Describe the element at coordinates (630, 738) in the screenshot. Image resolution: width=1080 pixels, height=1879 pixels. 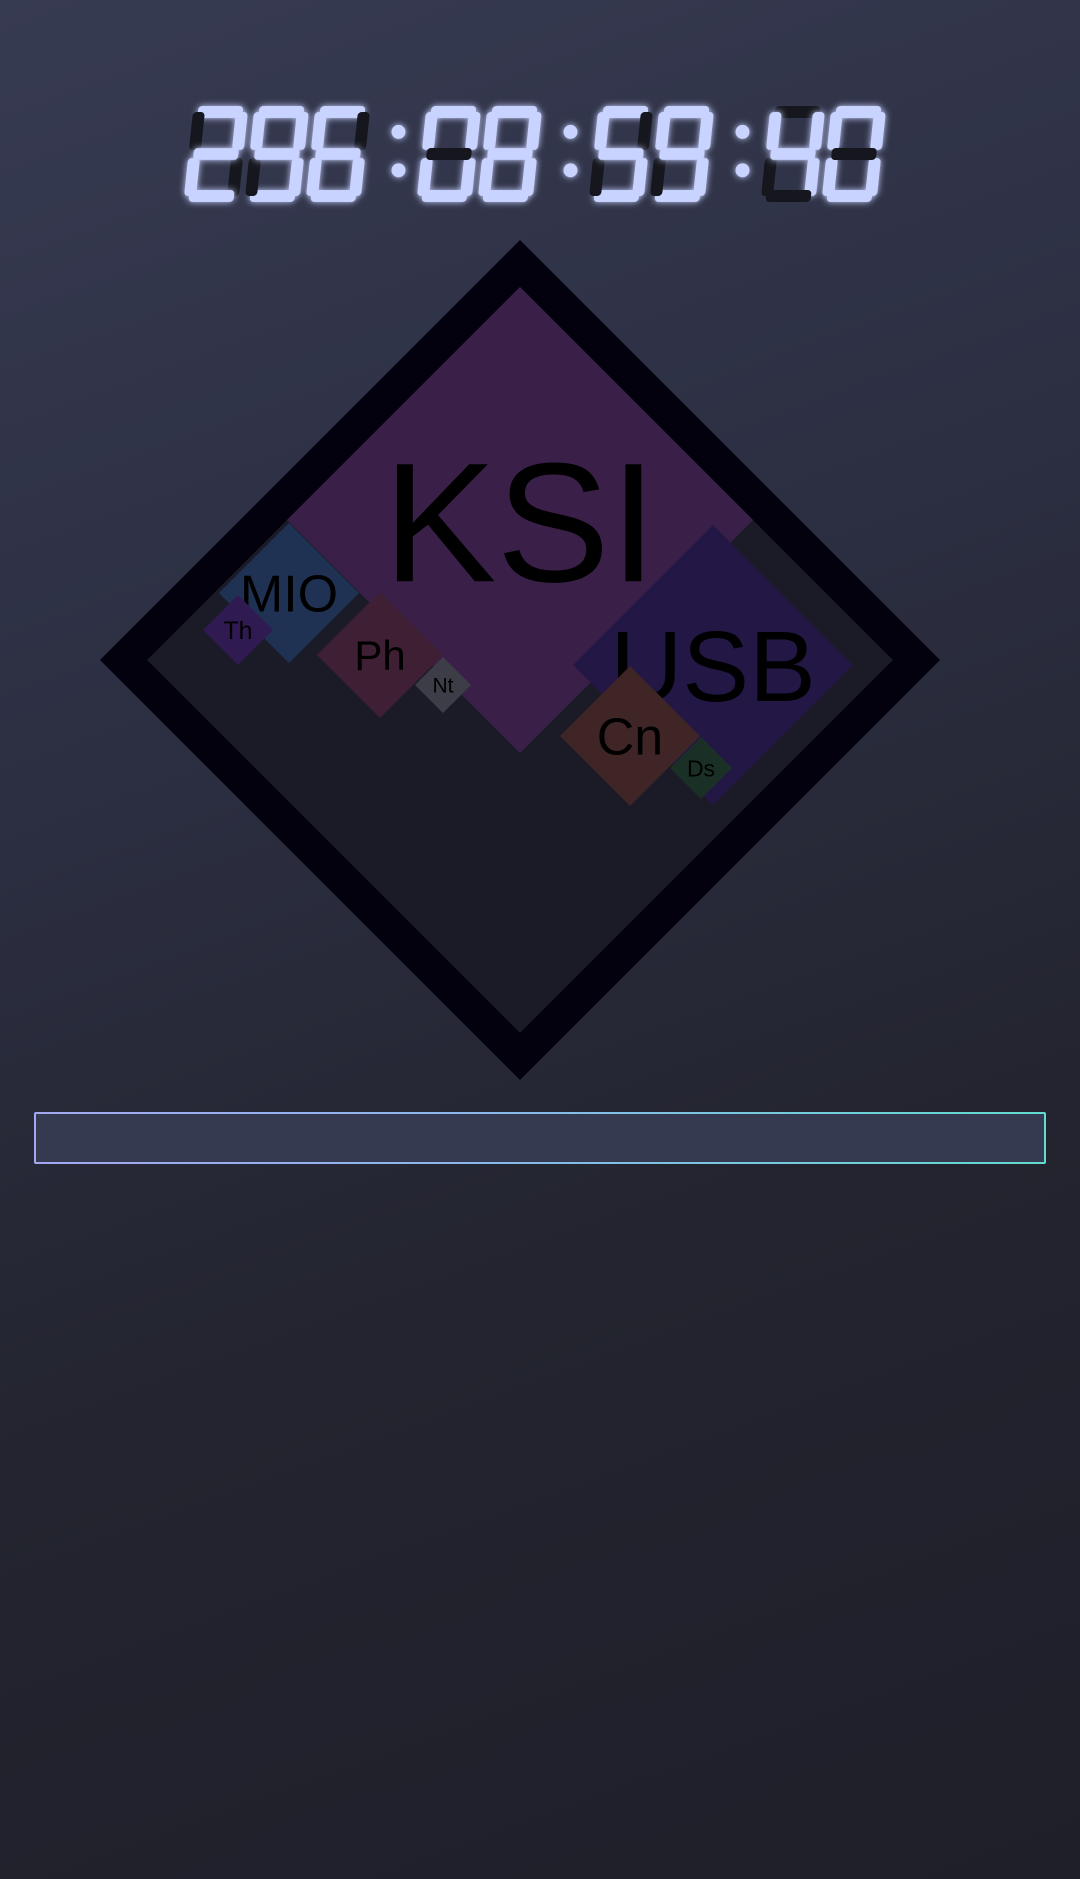
I see `board-piece-label: Cn` at that location.